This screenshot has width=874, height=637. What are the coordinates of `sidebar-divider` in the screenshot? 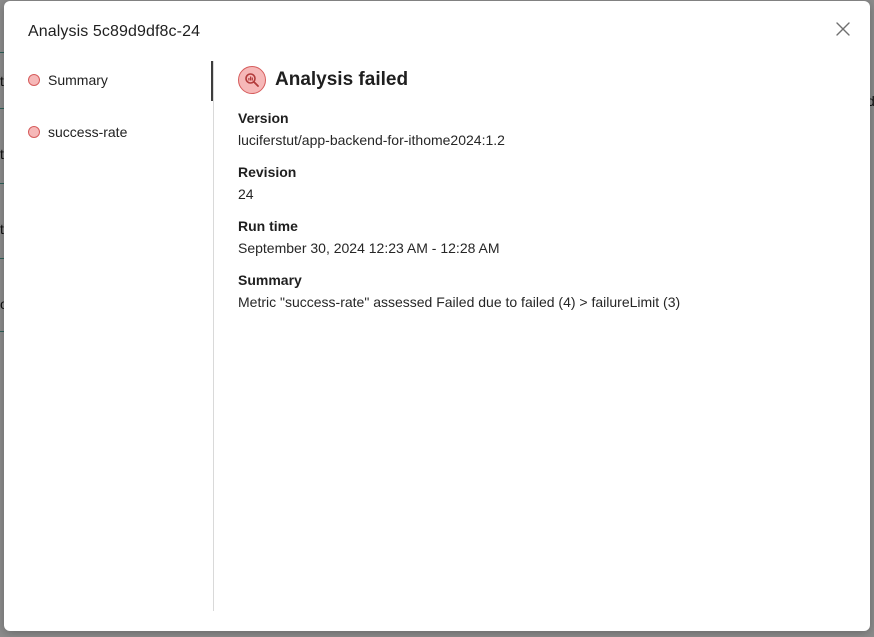 It's located at (213, 336).